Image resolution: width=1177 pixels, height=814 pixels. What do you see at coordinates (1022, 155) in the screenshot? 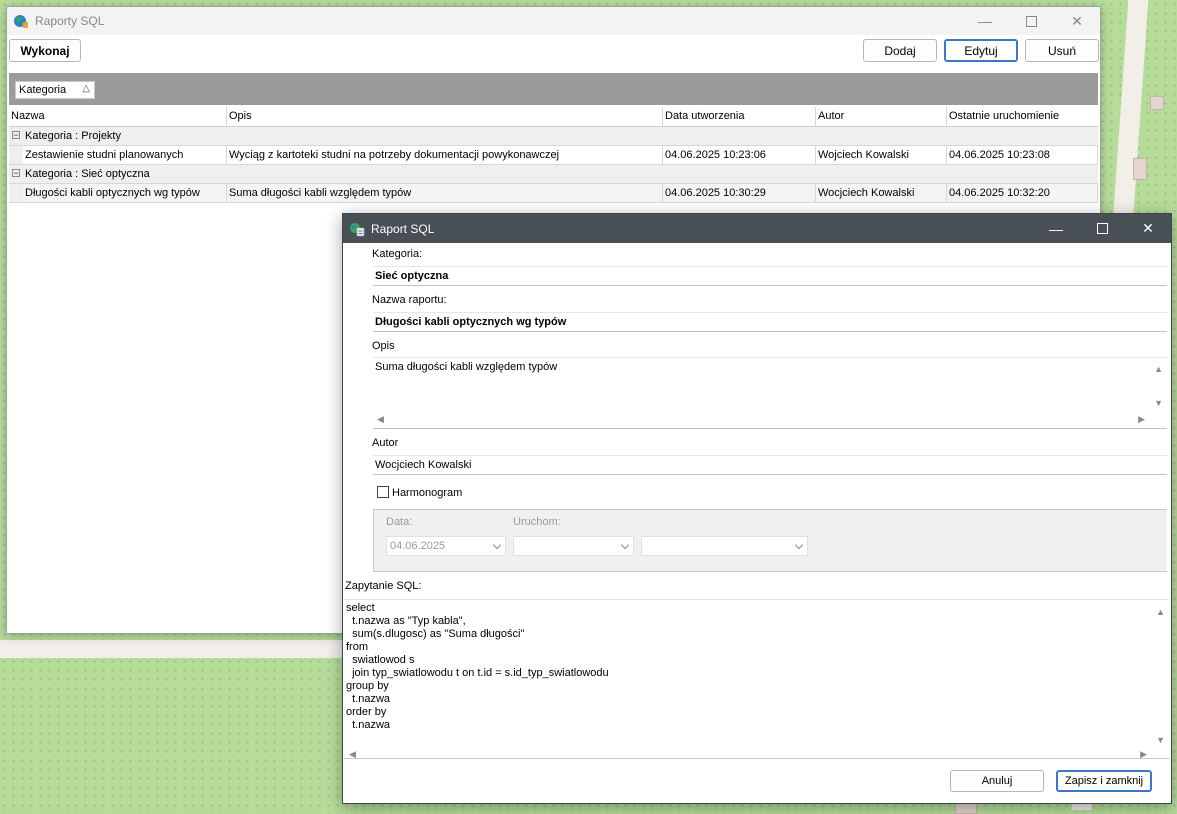
I see `cell-last-run: 04.06.2025 10:23:08` at bounding box center [1022, 155].